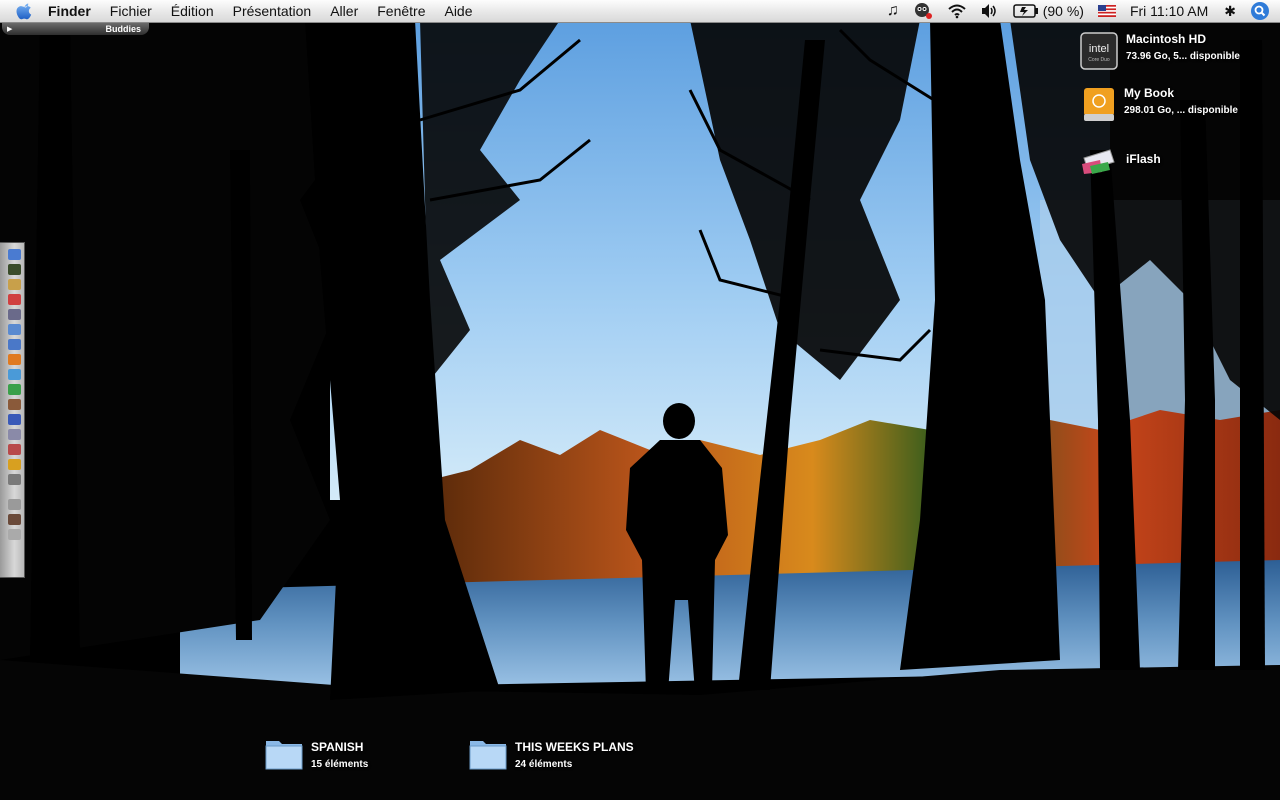  What do you see at coordinates (1230, 11) in the screenshot?
I see `bluetooth-icon: ✱` at bounding box center [1230, 11].